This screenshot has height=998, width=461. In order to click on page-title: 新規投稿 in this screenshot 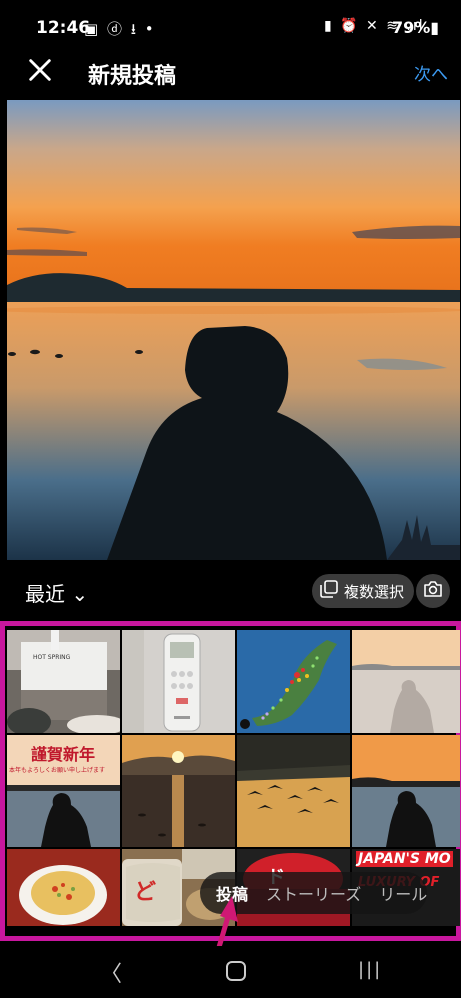, I will do `click(132, 76)`.